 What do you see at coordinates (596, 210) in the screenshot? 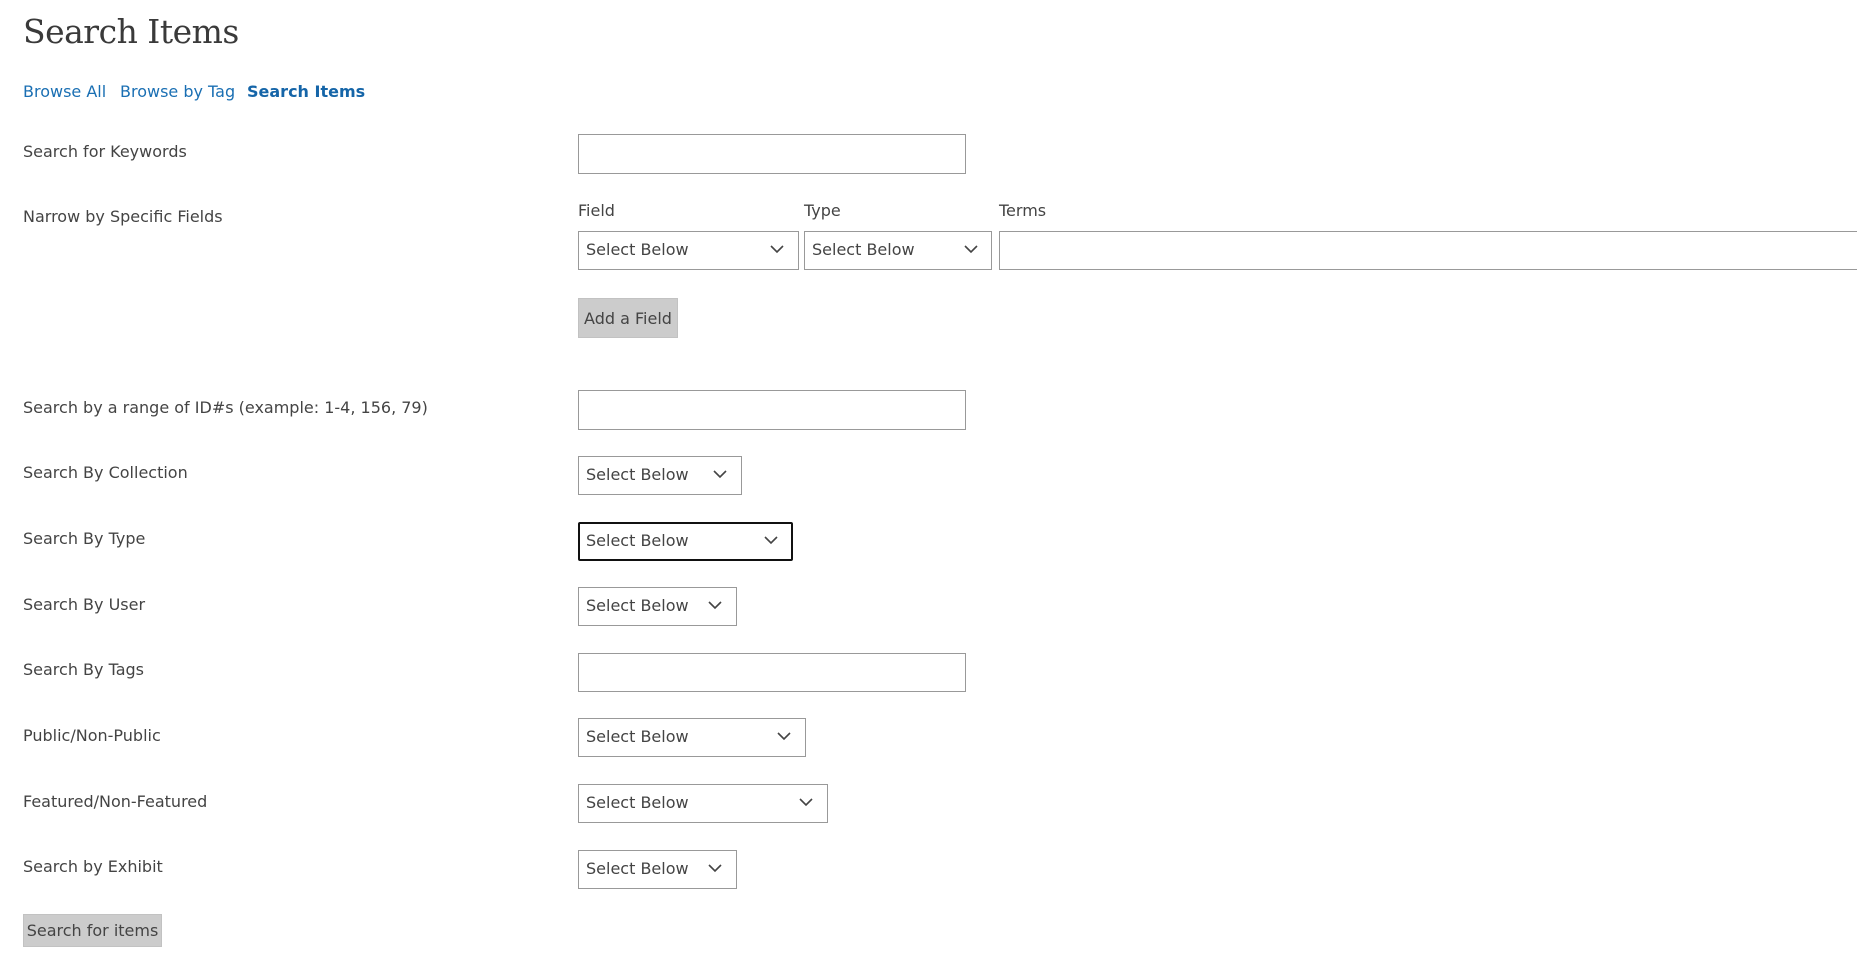
I see `field-column-header: Field` at bounding box center [596, 210].